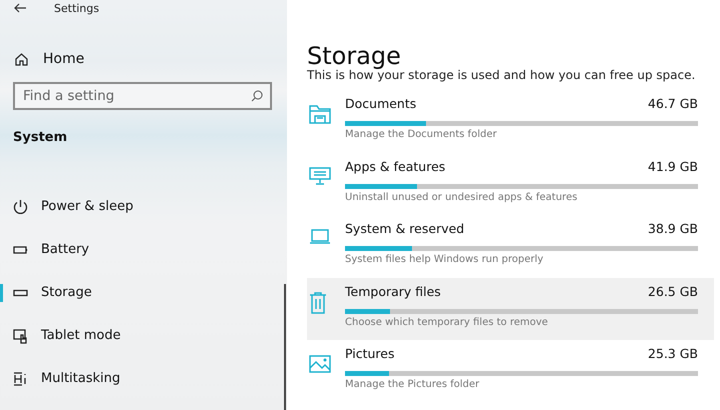 Image resolution: width=720 pixels, height=410 pixels. I want to click on window-title: Settings, so click(77, 8).